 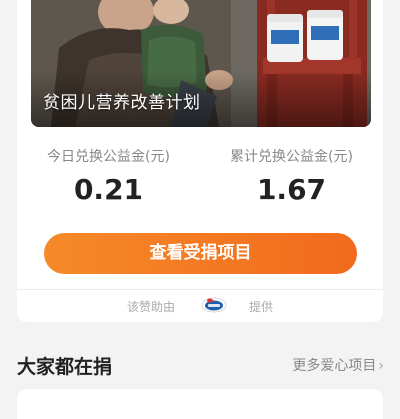 I want to click on today-exchange-label: 今日兑换公益金(元), so click(x=108, y=157).